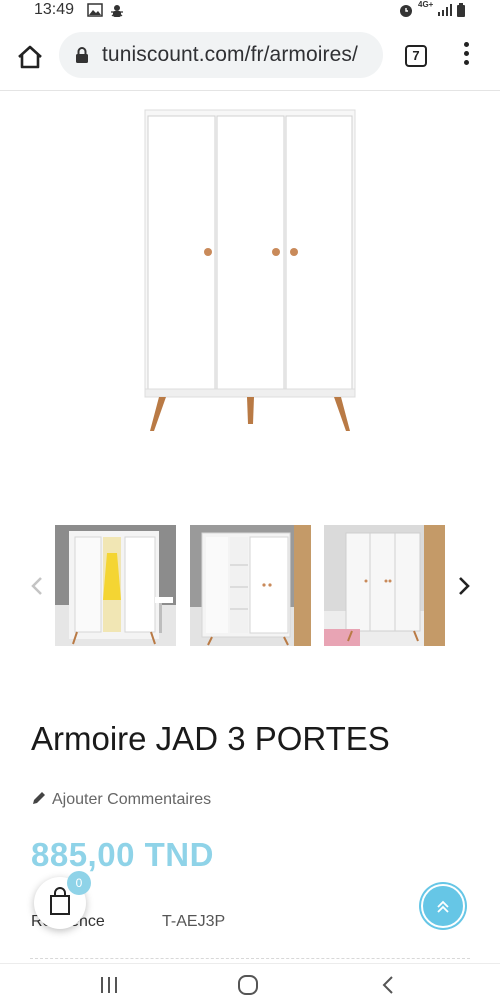 This screenshot has height=1004, width=500. I want to click on product-title: Armoire JAD 3 PORTES, so click(210, 738).